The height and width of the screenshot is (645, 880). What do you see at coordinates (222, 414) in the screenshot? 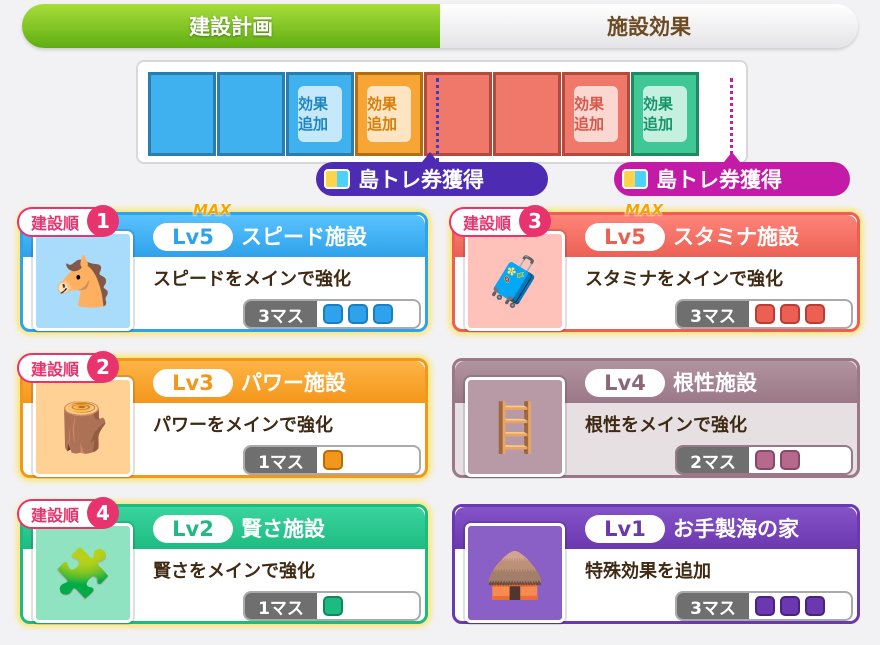
I see `facility-card: 🪵 Lv3 パワー施設パワーをメインで強化 1マス 建設順 2` at bounding box center [222, 414].